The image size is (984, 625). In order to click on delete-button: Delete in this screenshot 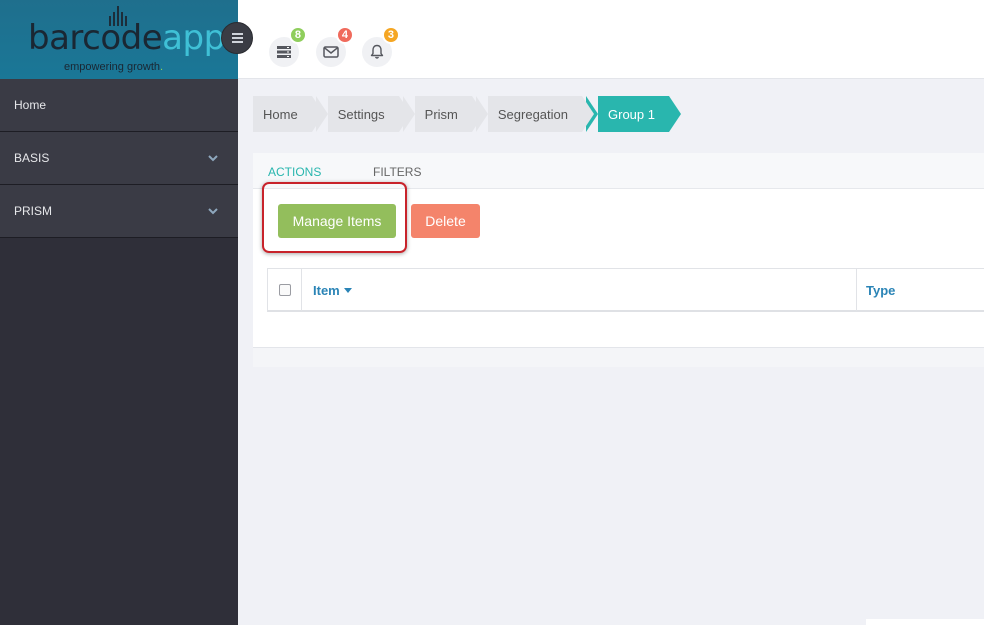, I will do `click(445, 221)`.